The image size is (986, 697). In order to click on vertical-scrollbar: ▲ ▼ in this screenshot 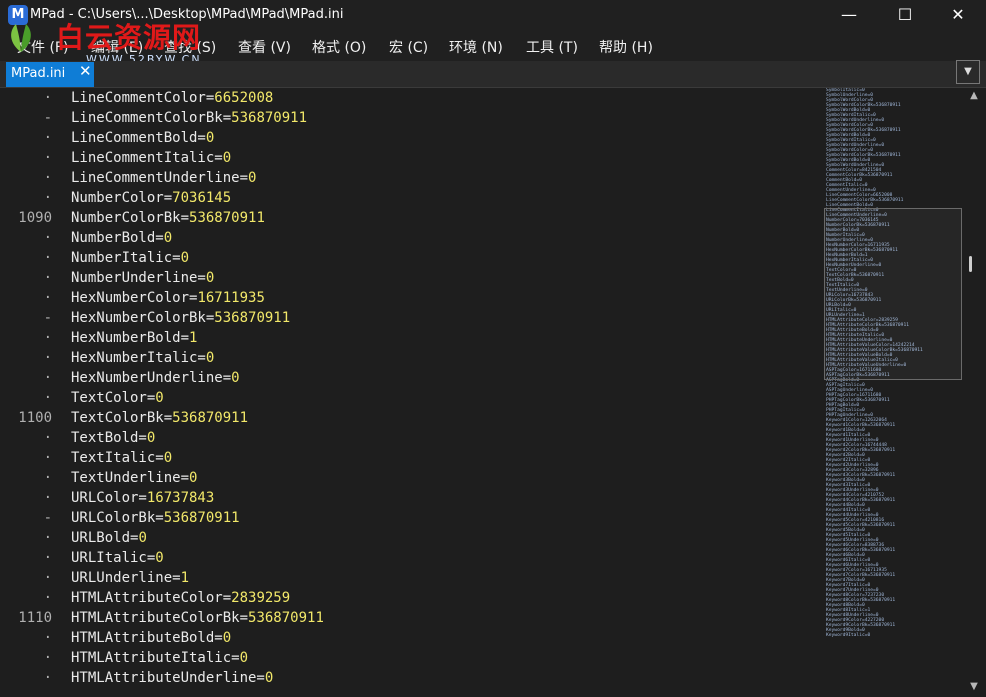, I will do `click(974, 392)`.